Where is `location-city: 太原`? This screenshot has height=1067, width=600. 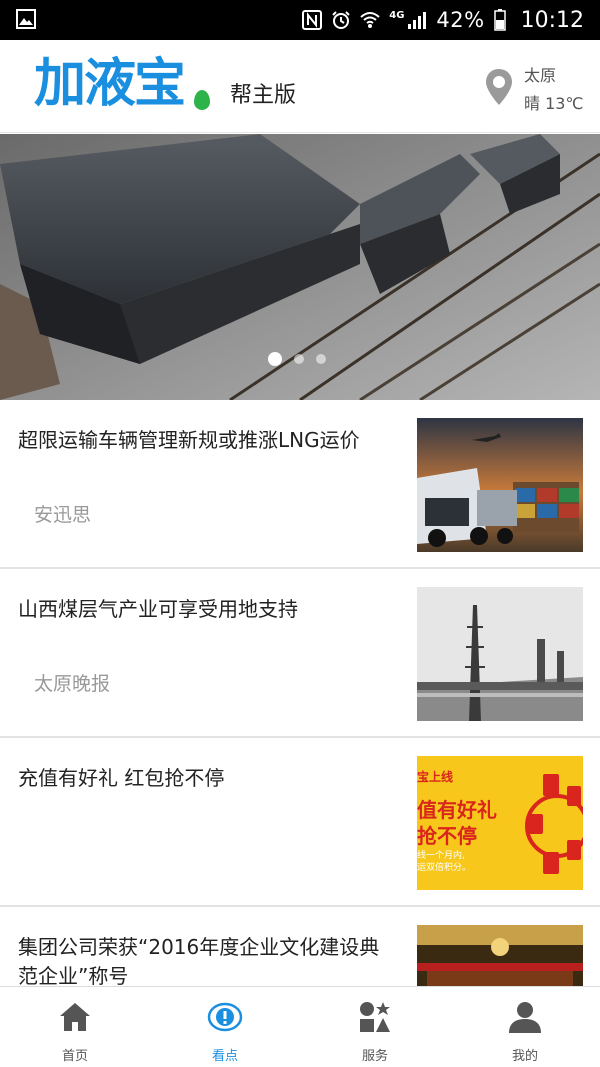
location-city: 太原 is located at coordinates (540, 74).